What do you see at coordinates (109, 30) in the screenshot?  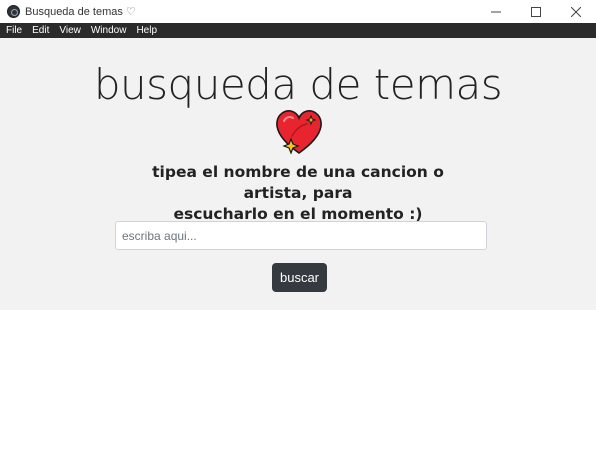 I see `menu-window: Window` at bounding box center [109, 30].